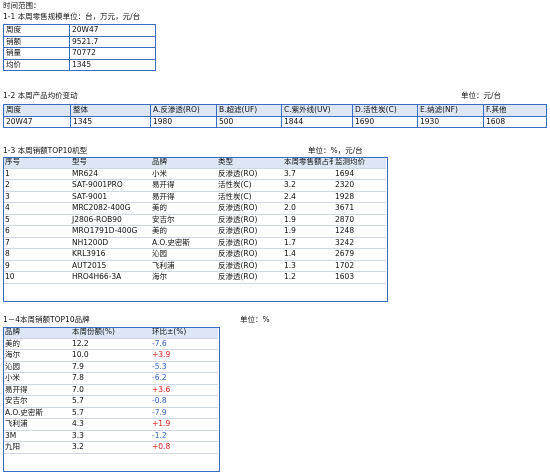 This screenshot has width=550, height=472. Describe the element at coordinates (515, 110) in the screenshot. I see `price-change-header: F.其他` at that location.